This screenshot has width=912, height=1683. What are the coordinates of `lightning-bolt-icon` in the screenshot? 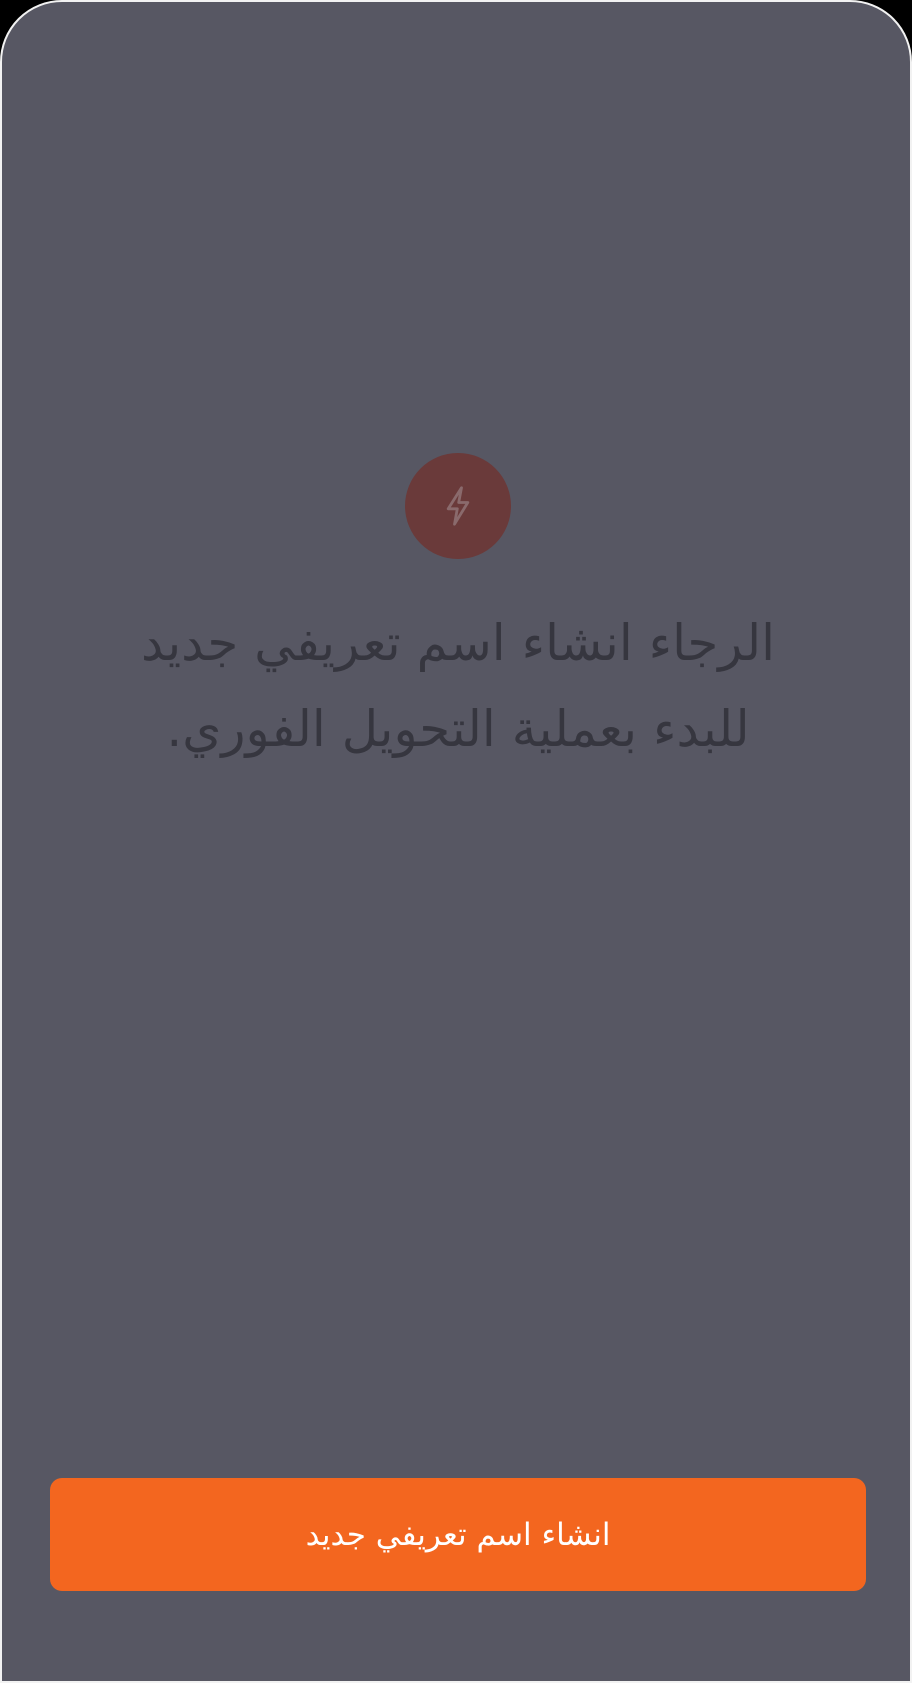 It's located at (458, 506).